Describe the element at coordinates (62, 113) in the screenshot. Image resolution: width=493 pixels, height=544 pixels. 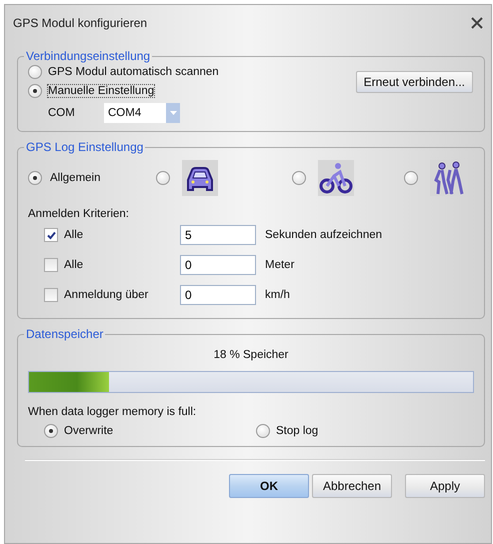
I see `port-label: COM` at that location.